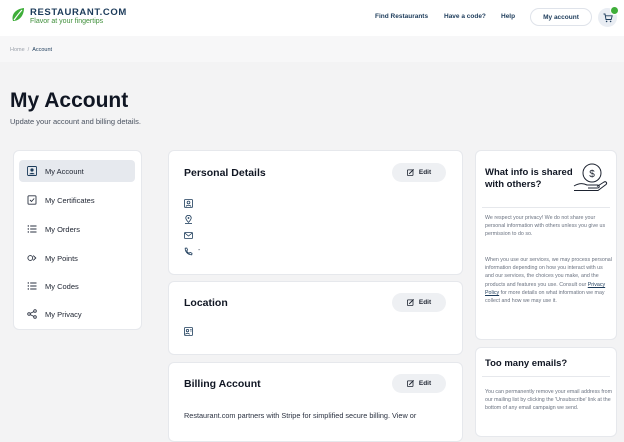 The height and width of the screenshot is (442, 624). I want to click on info-divider, so click(546, 207).